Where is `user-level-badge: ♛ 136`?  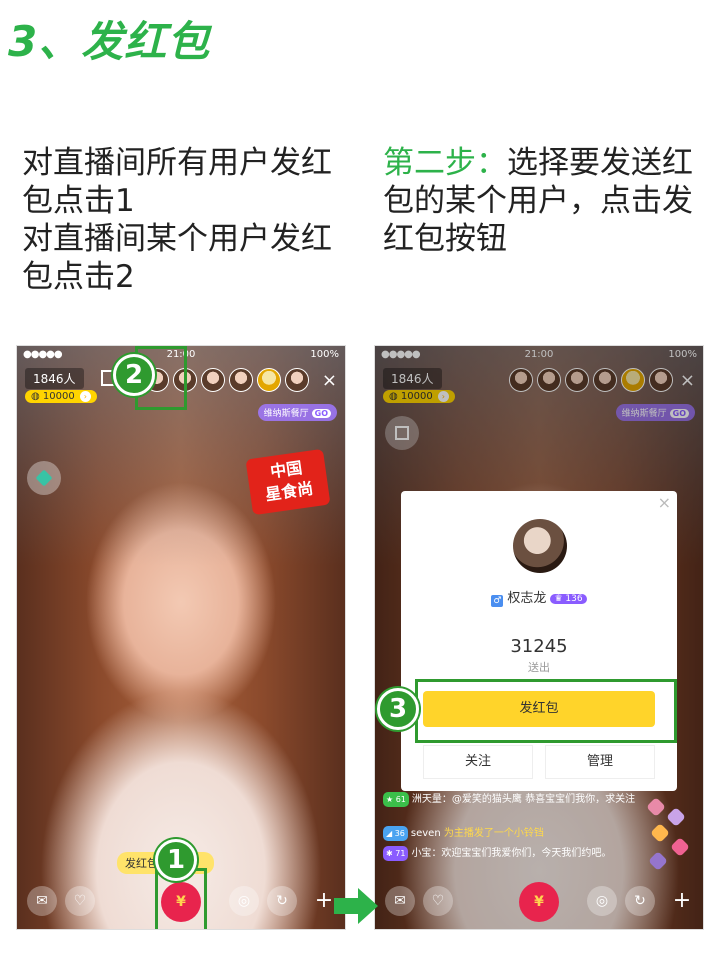 user-level-badge: ♛ 136 is located at coordinates (568, 599).